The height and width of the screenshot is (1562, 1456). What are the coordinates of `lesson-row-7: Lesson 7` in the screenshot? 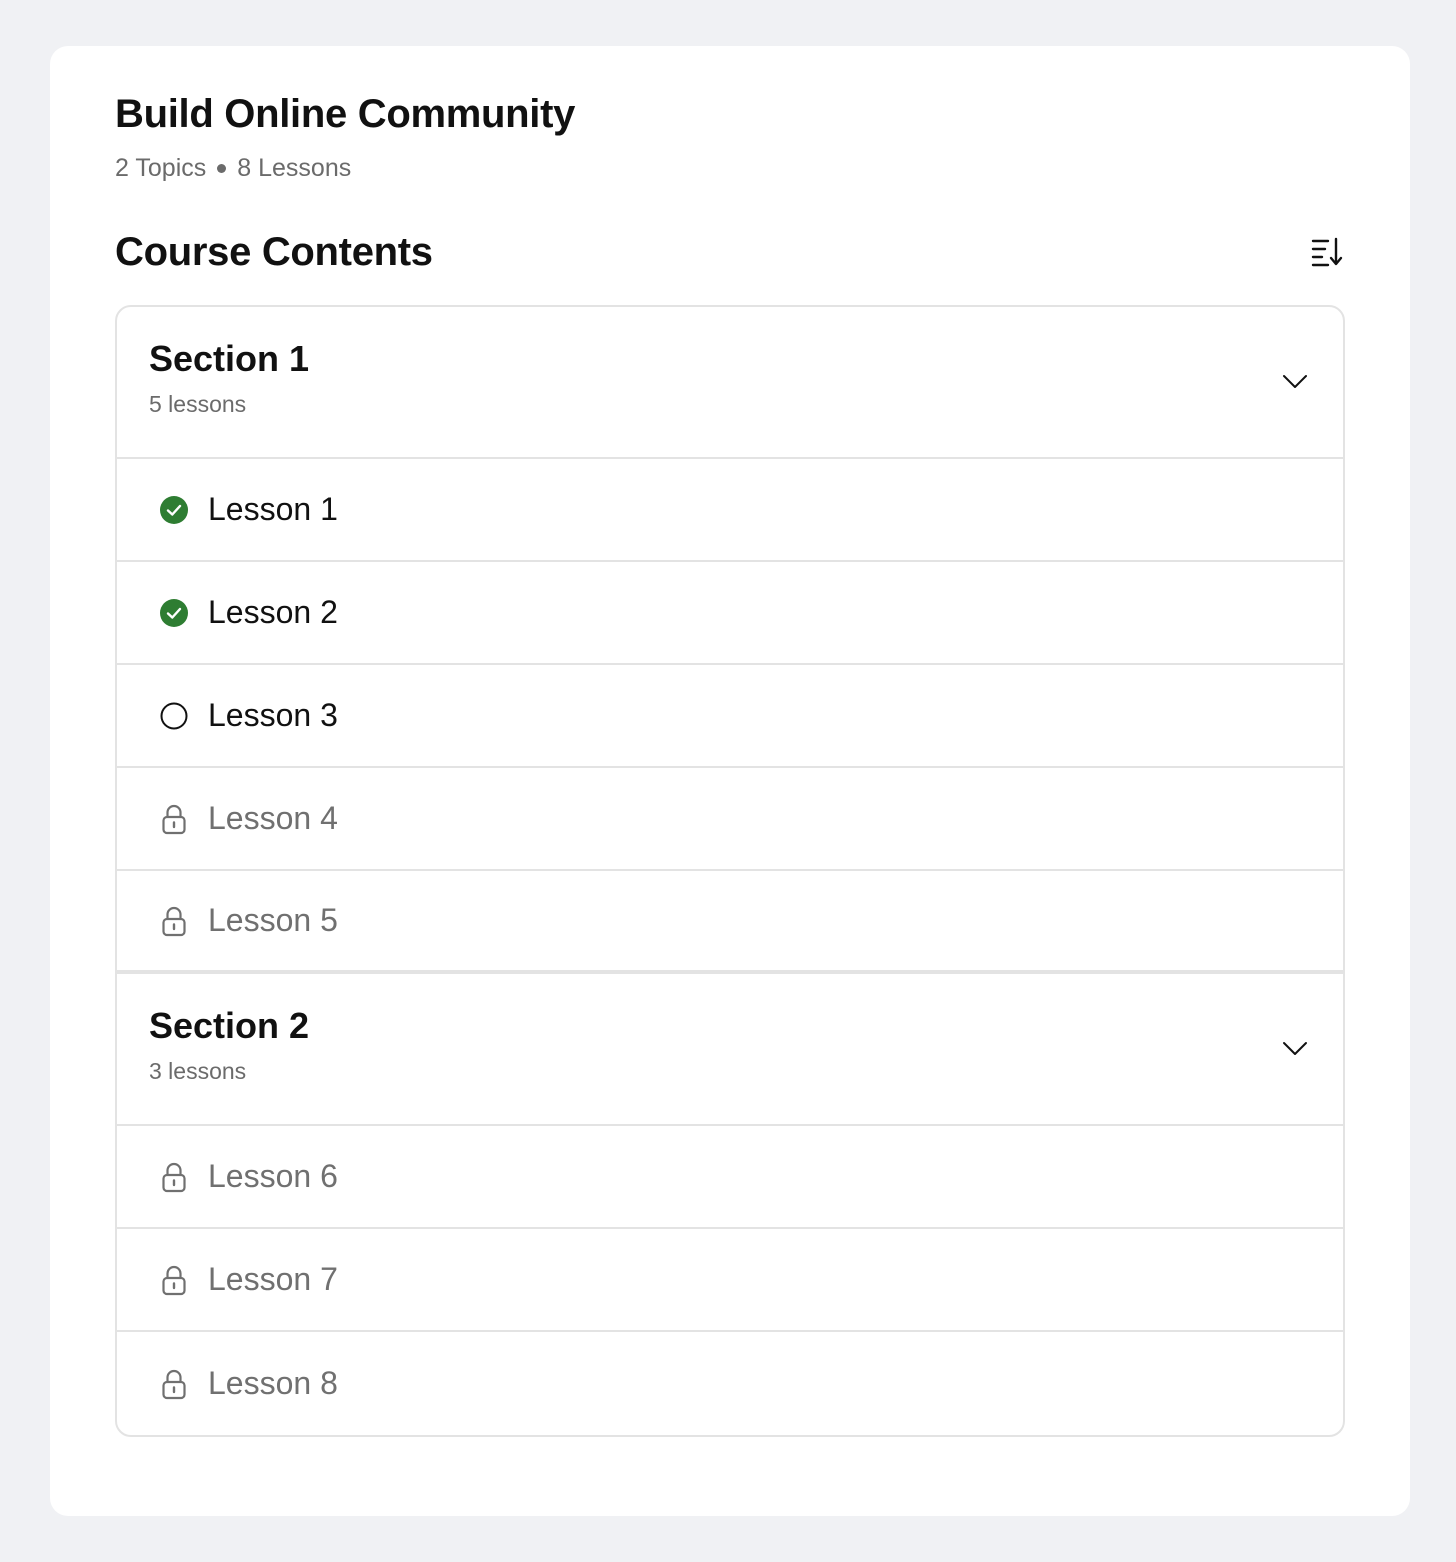 It's located at (730, 1280).